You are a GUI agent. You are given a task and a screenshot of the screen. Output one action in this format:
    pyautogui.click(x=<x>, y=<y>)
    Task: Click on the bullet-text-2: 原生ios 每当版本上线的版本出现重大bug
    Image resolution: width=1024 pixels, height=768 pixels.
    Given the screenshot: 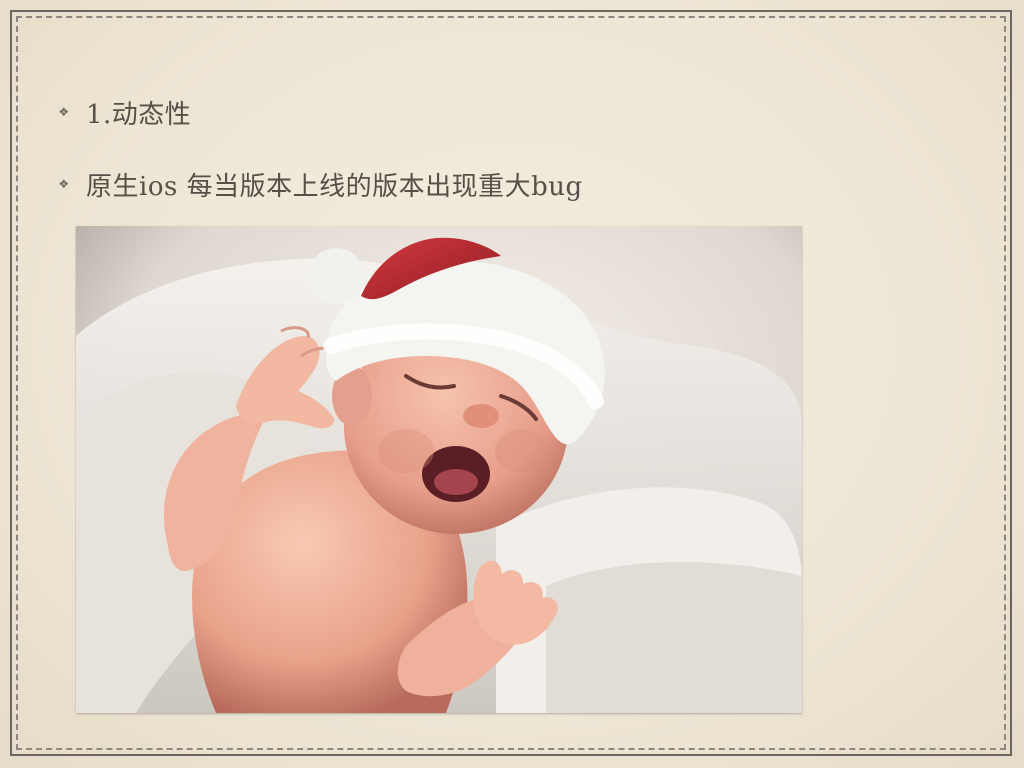 What is the action you would take?
    pyautogui.click(x=334, y=186)
    